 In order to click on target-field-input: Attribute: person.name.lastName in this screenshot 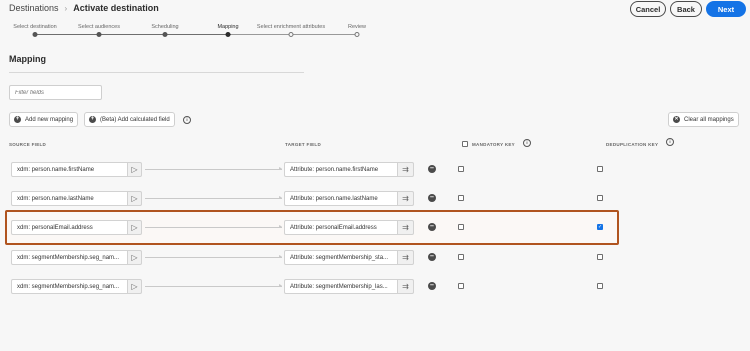, I will do `click(341, 198)`.